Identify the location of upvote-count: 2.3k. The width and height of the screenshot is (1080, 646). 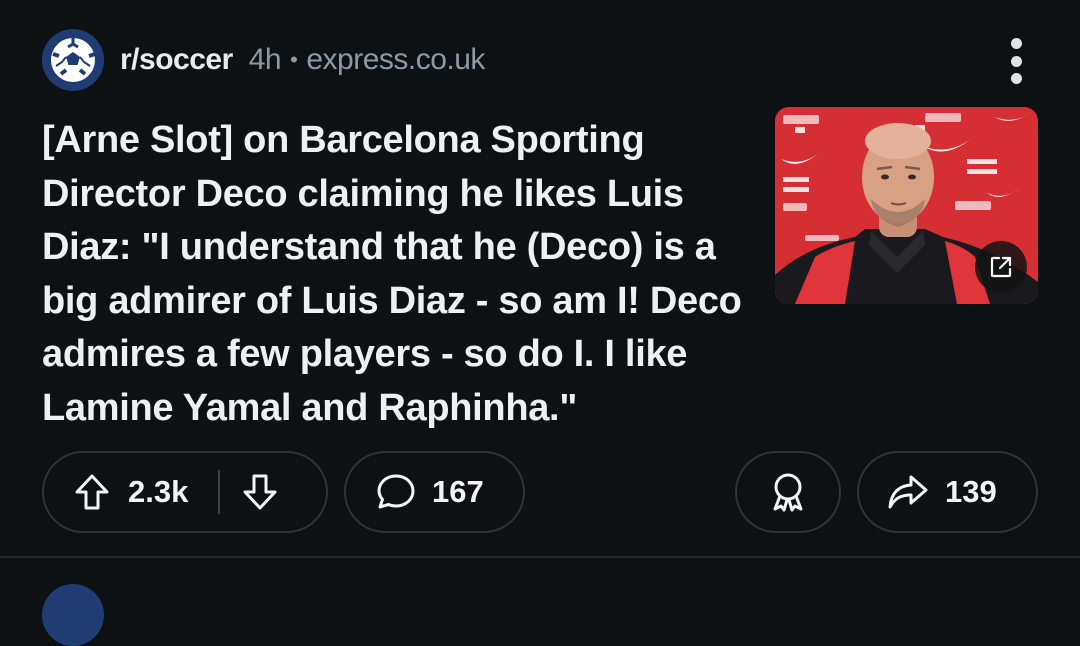
(158, 491).